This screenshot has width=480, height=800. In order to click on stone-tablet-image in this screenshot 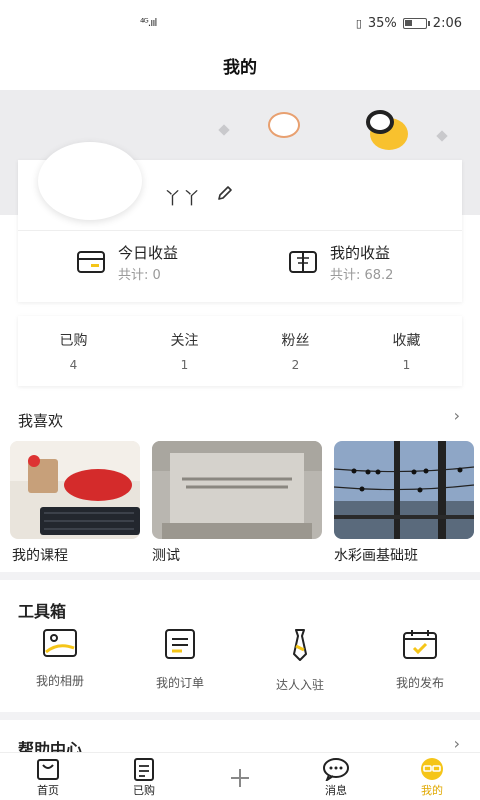, I will do `click(237, 490)`.